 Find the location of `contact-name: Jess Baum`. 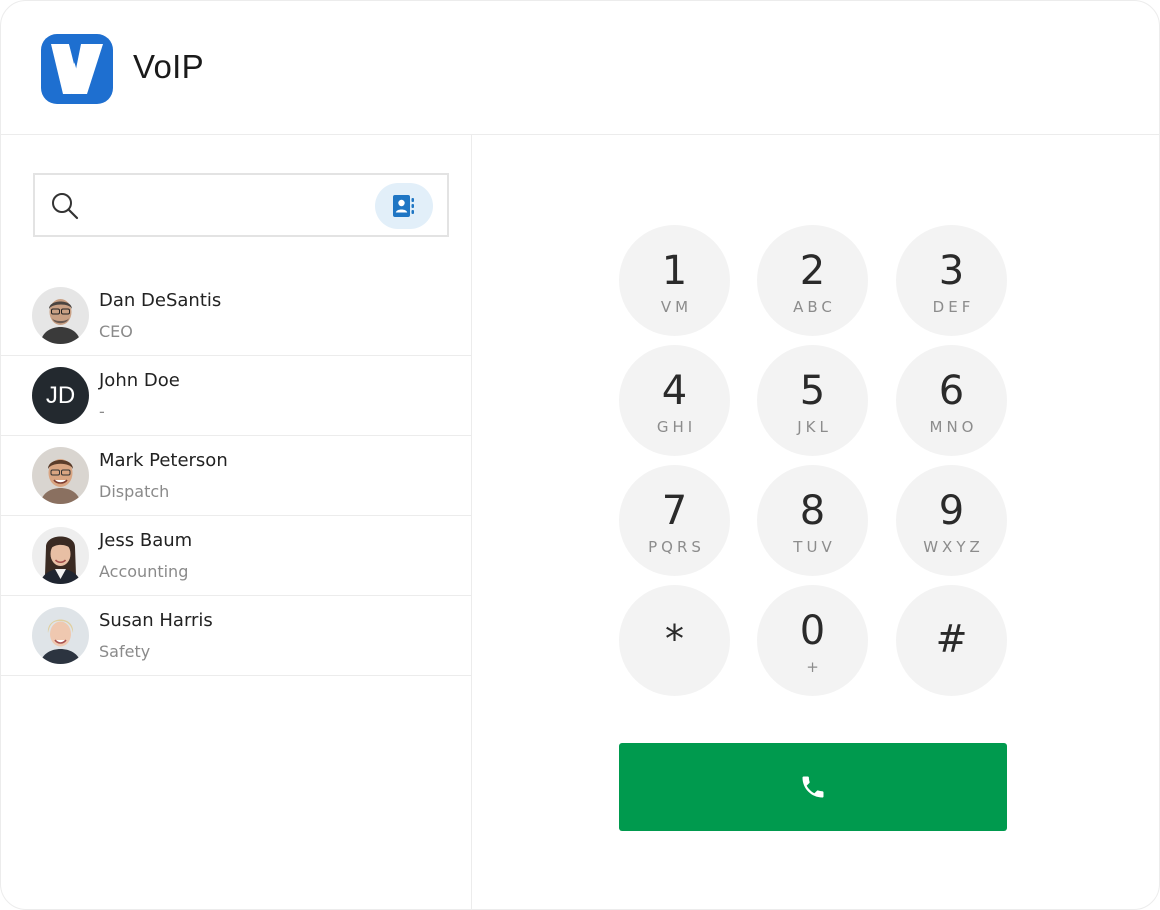

contact-name: Jess Baum is located at coordinates (146, 540).